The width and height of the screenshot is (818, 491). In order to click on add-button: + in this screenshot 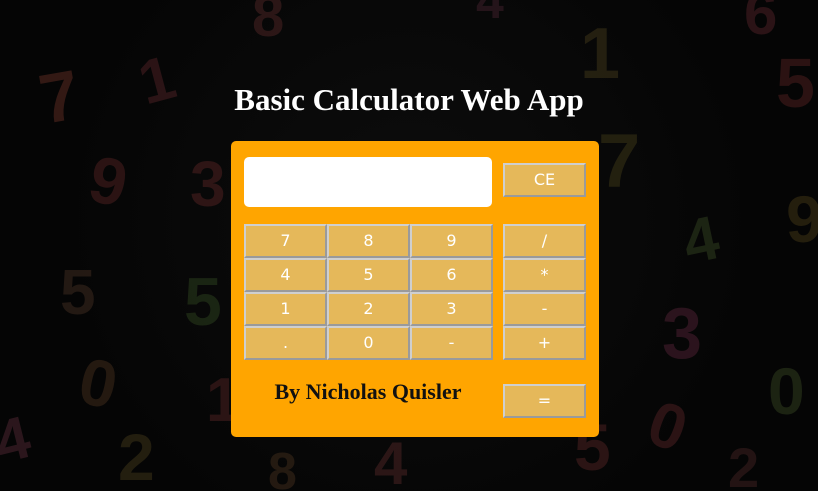, I will do `click(544, 343)`.